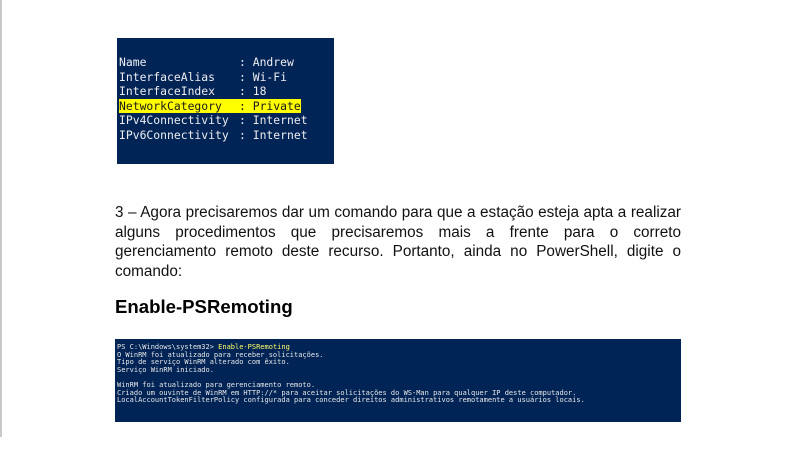 This screenshot has width=794, height=457. I want to click on terminal-row: IPv4Connectivity: Internet, so click(213, 120).